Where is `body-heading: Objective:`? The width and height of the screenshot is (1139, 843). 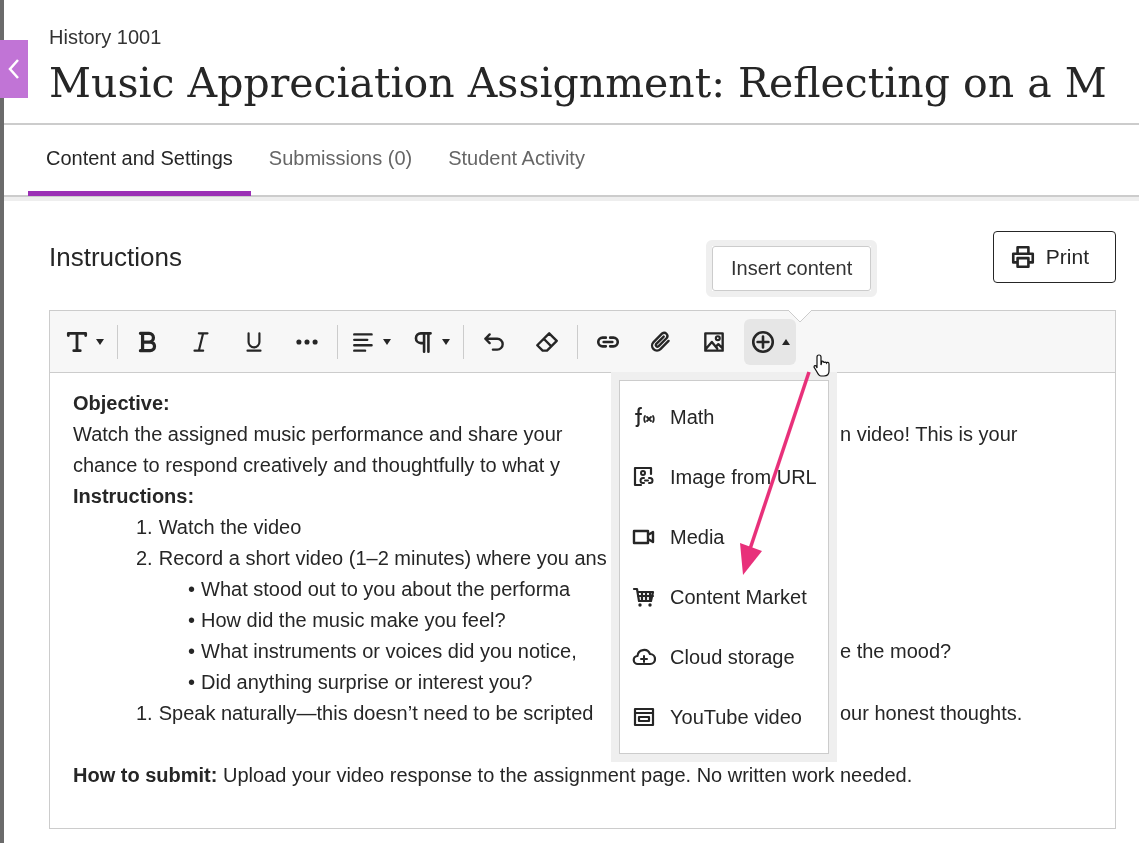 body-heading: Objective: is located at coordinates (121, 403).